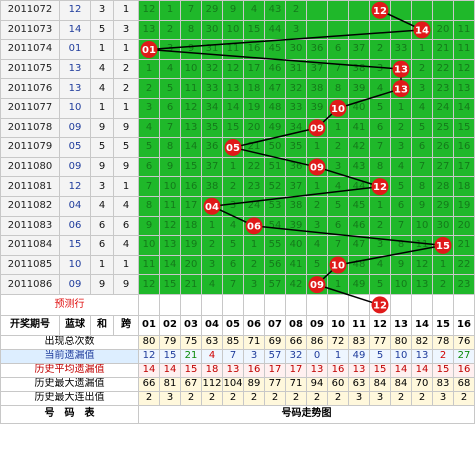 This screenshot has width=476, height=456. I want to click on omission-cell: 21, so click(464, 245).